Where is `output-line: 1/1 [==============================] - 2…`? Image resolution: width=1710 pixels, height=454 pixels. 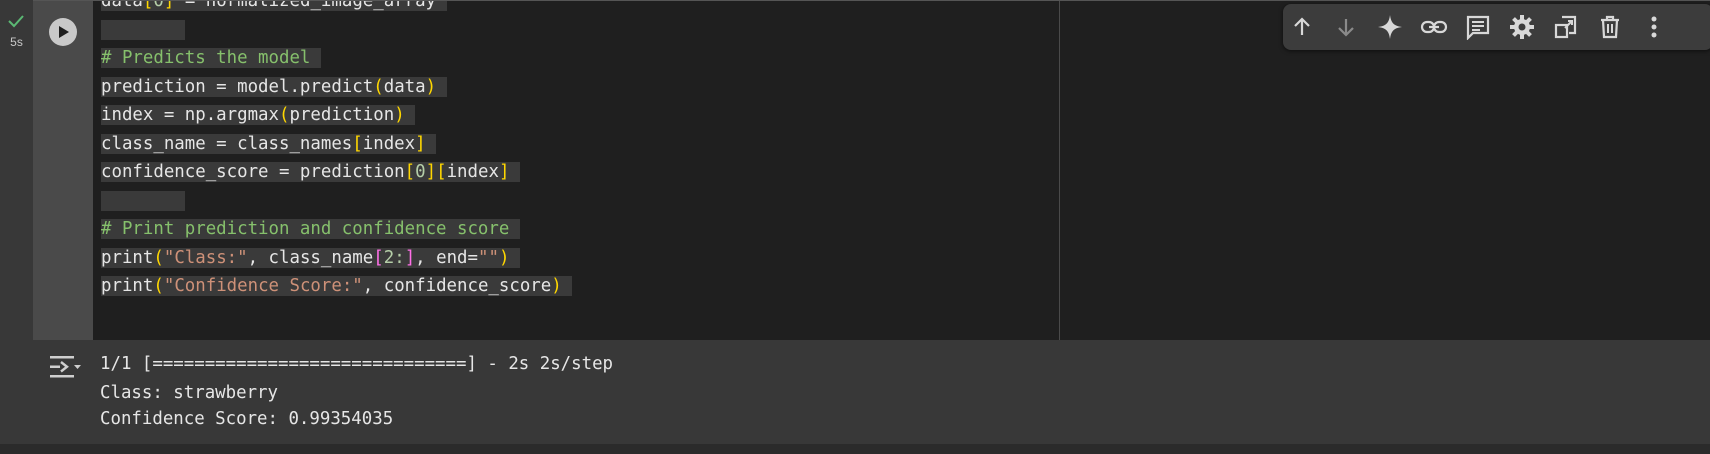 output-line: 1/1 [==============================] - 2… is located at coordinates (357, 364).